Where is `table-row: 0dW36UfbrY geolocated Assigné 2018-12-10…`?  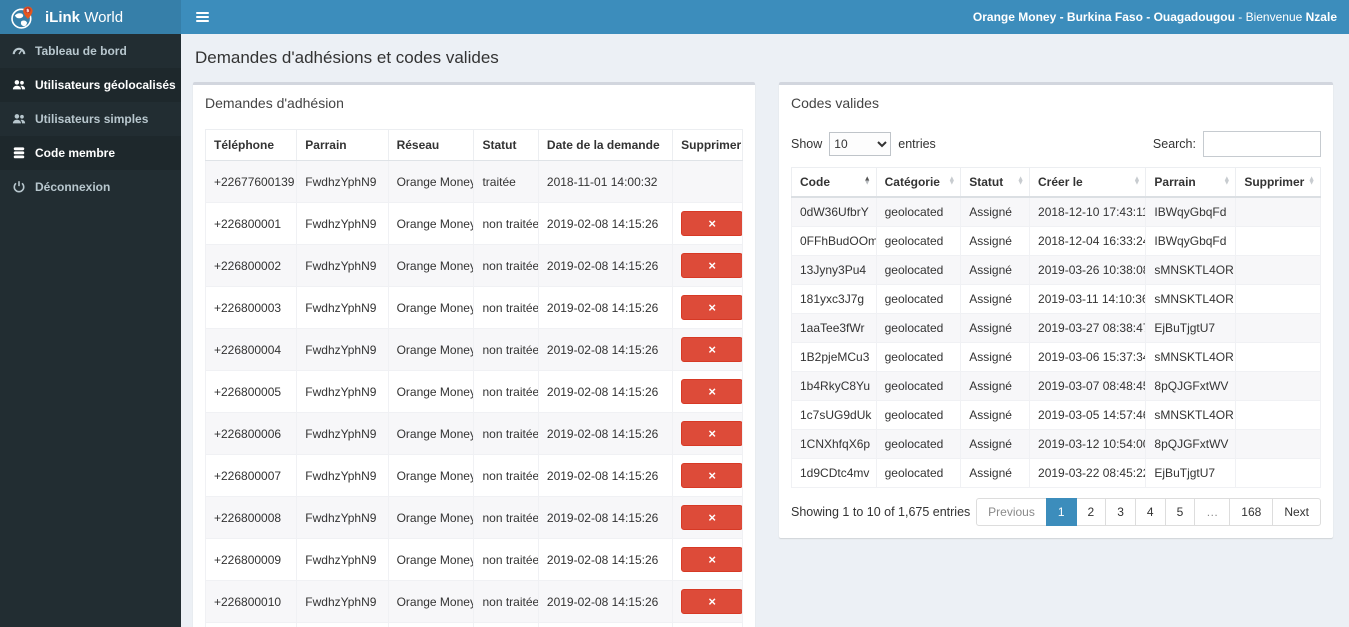 table-row: 0dW36UfbrY geolocated Assigné 2018-12-10… is located at coordinates (1056, 211).